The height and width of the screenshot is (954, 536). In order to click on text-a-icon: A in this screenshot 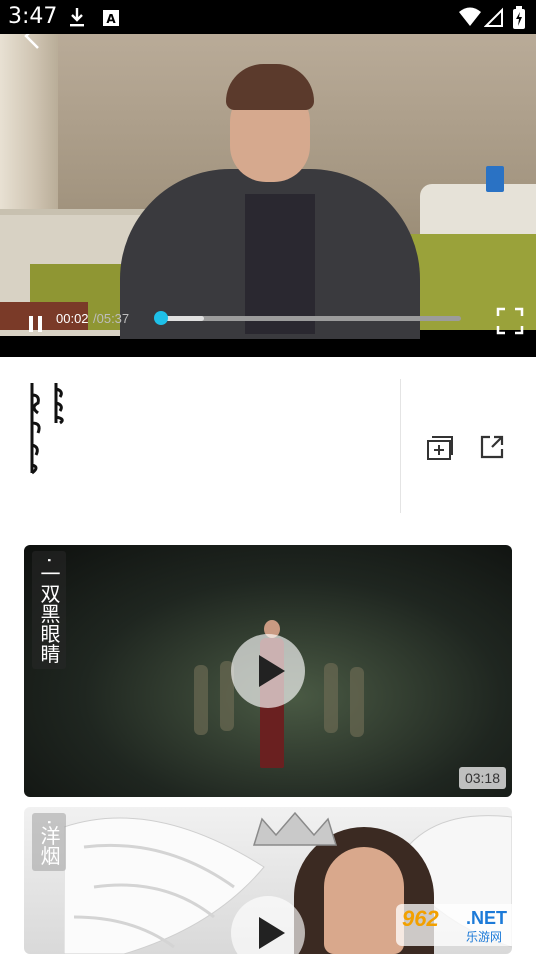, I will do `click(111, 18)`.